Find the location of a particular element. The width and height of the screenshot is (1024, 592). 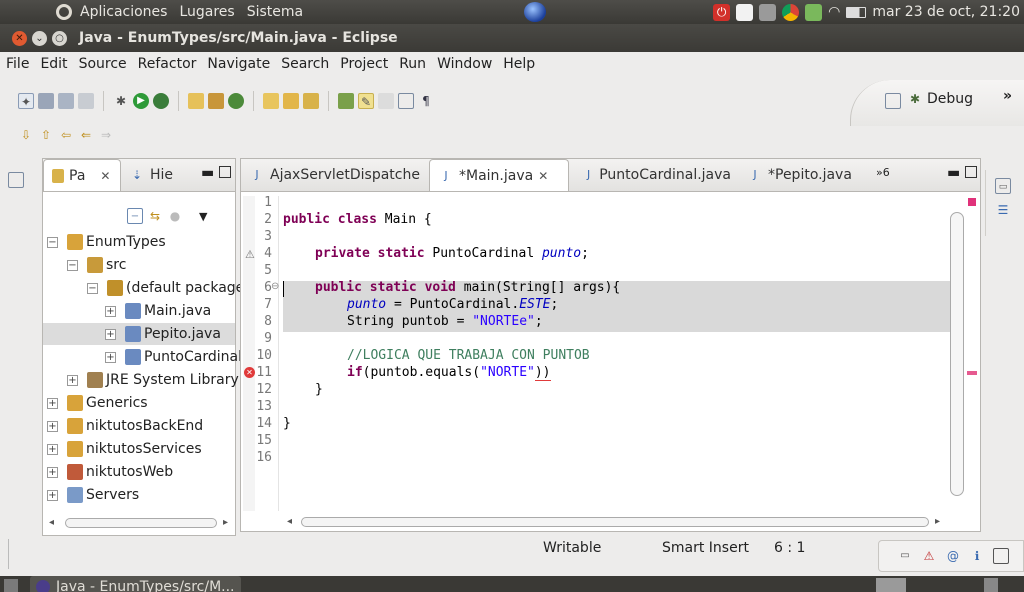

close-window-icon: ✕ is located at coordinates (19, 38).